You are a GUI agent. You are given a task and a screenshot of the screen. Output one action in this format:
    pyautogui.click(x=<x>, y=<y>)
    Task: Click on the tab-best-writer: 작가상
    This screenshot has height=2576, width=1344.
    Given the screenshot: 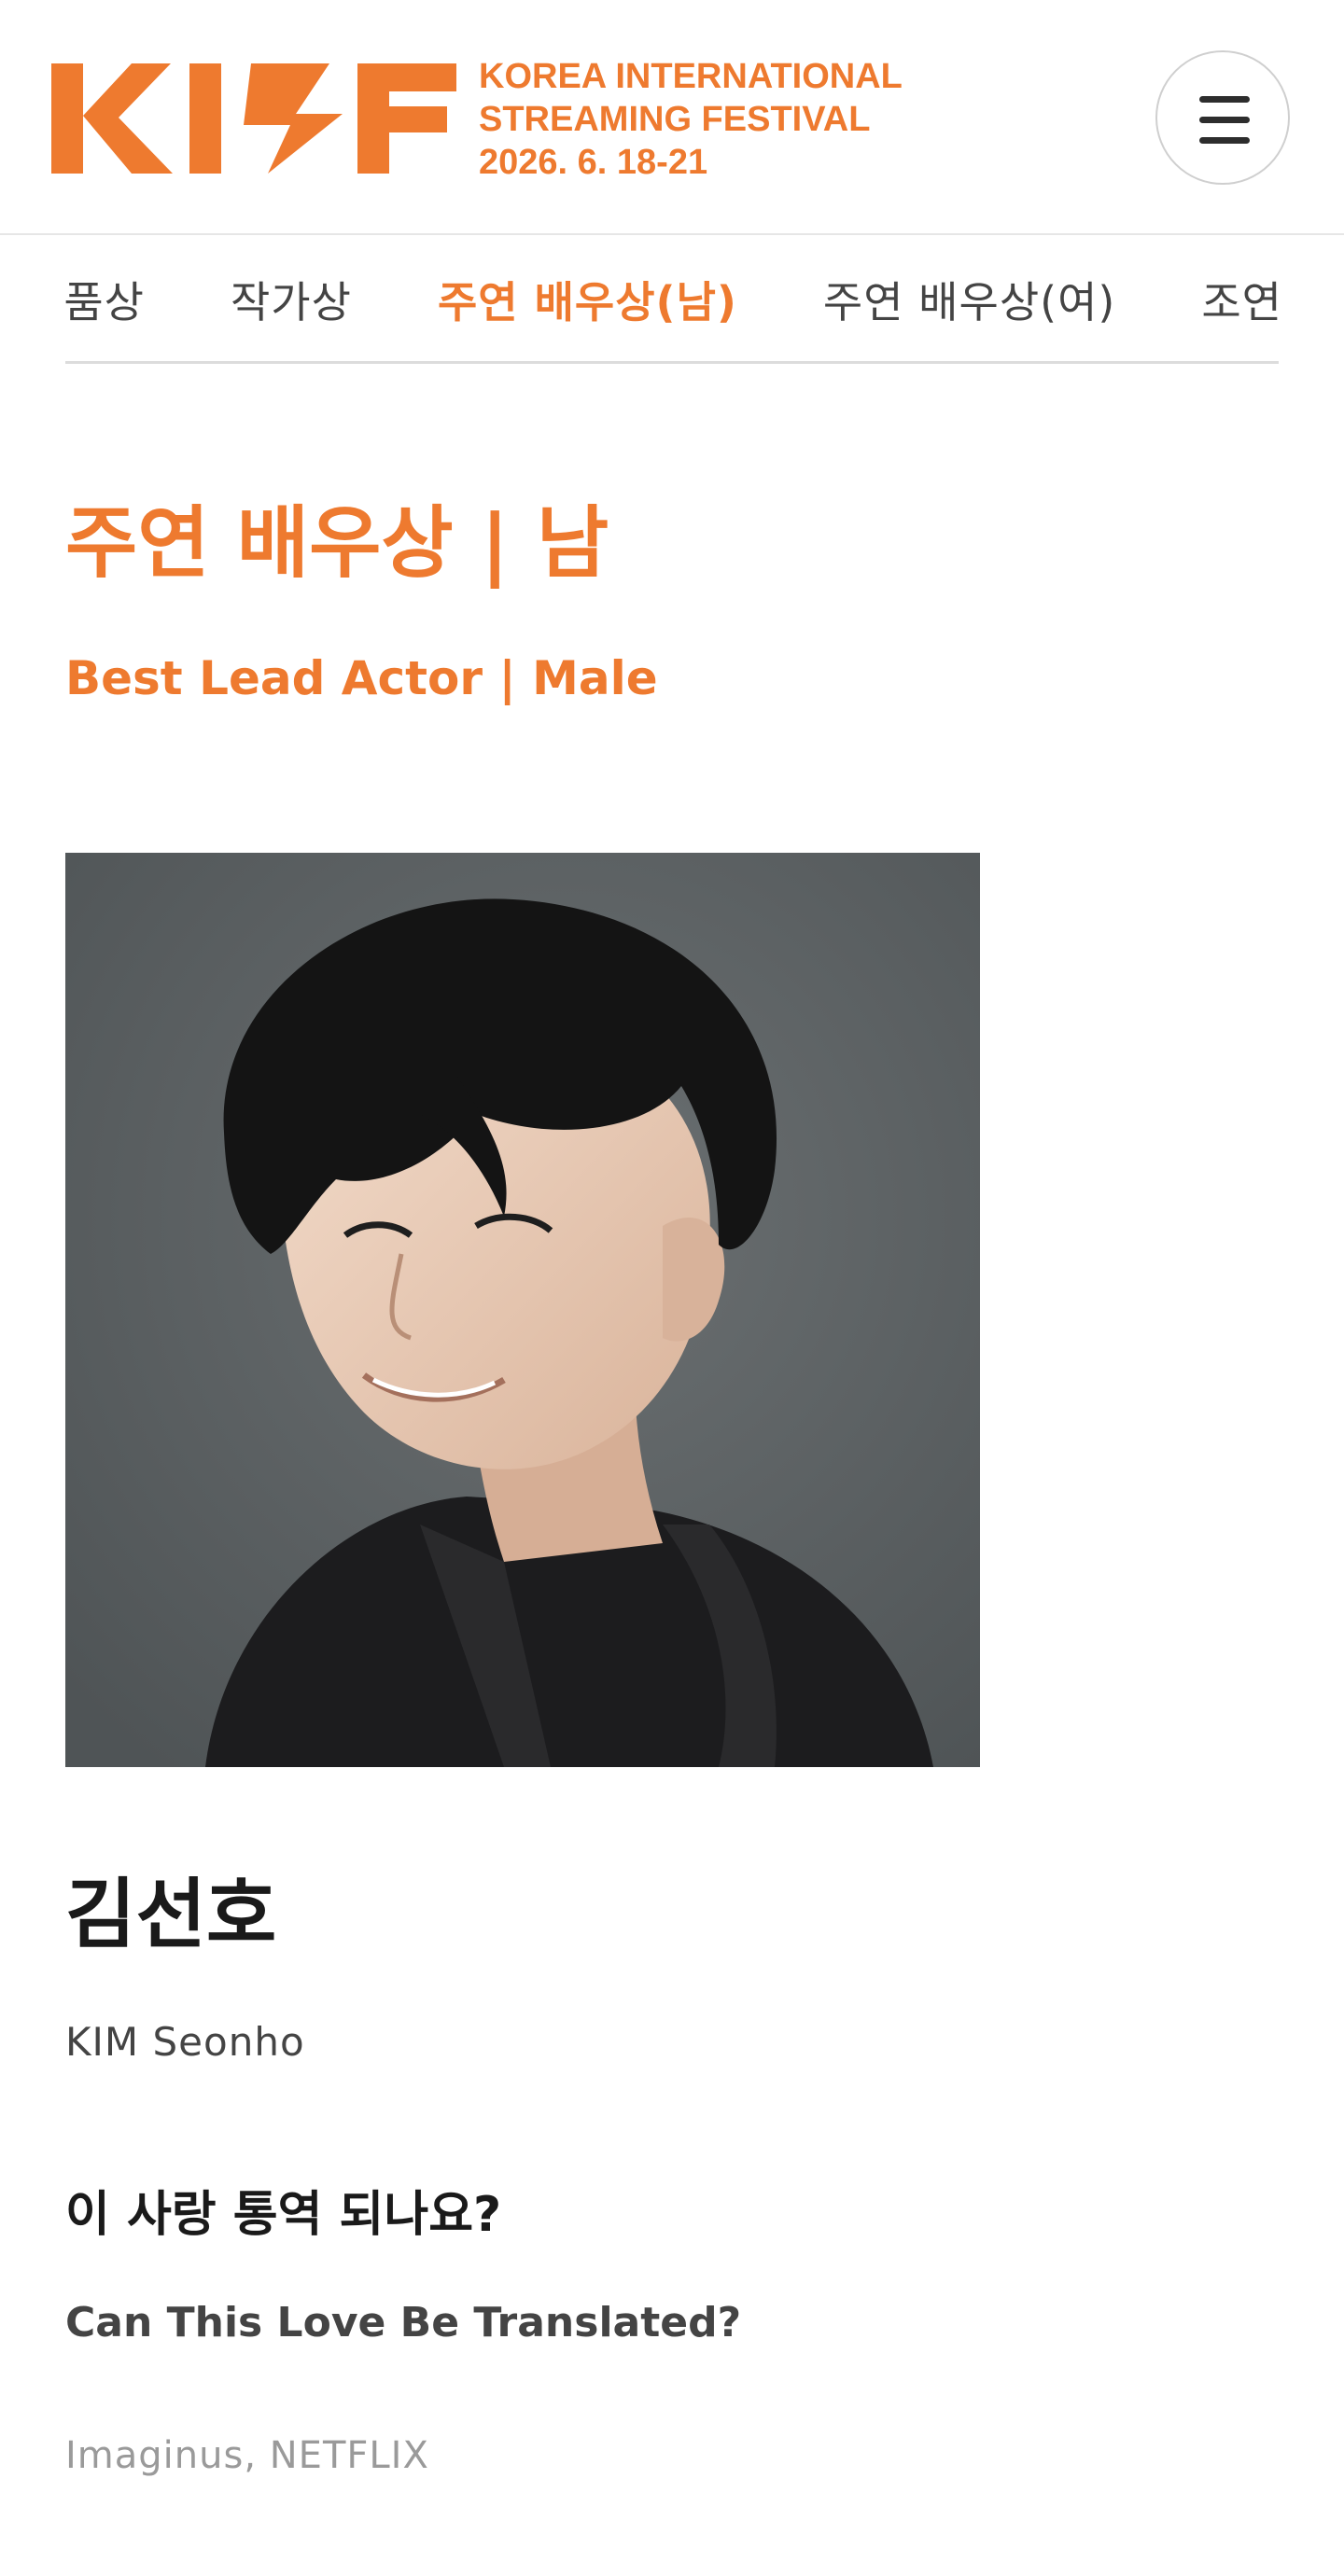 What is the action you would take?
    pyautogui.click(x=291, y=299)
    